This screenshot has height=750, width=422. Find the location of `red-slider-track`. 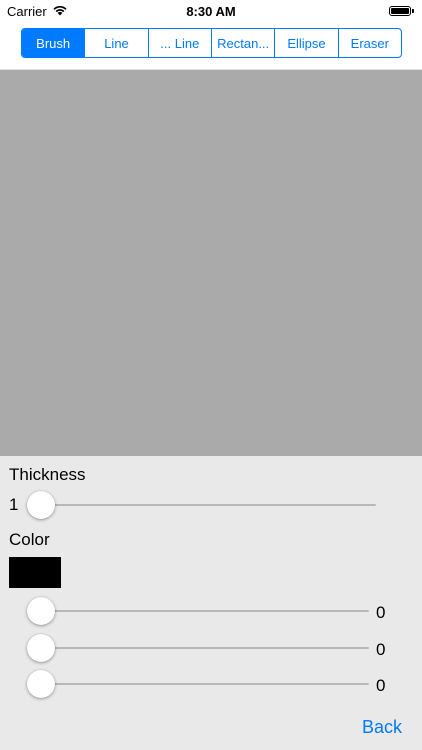

red-slider-track is located at coordinates (204, 611).